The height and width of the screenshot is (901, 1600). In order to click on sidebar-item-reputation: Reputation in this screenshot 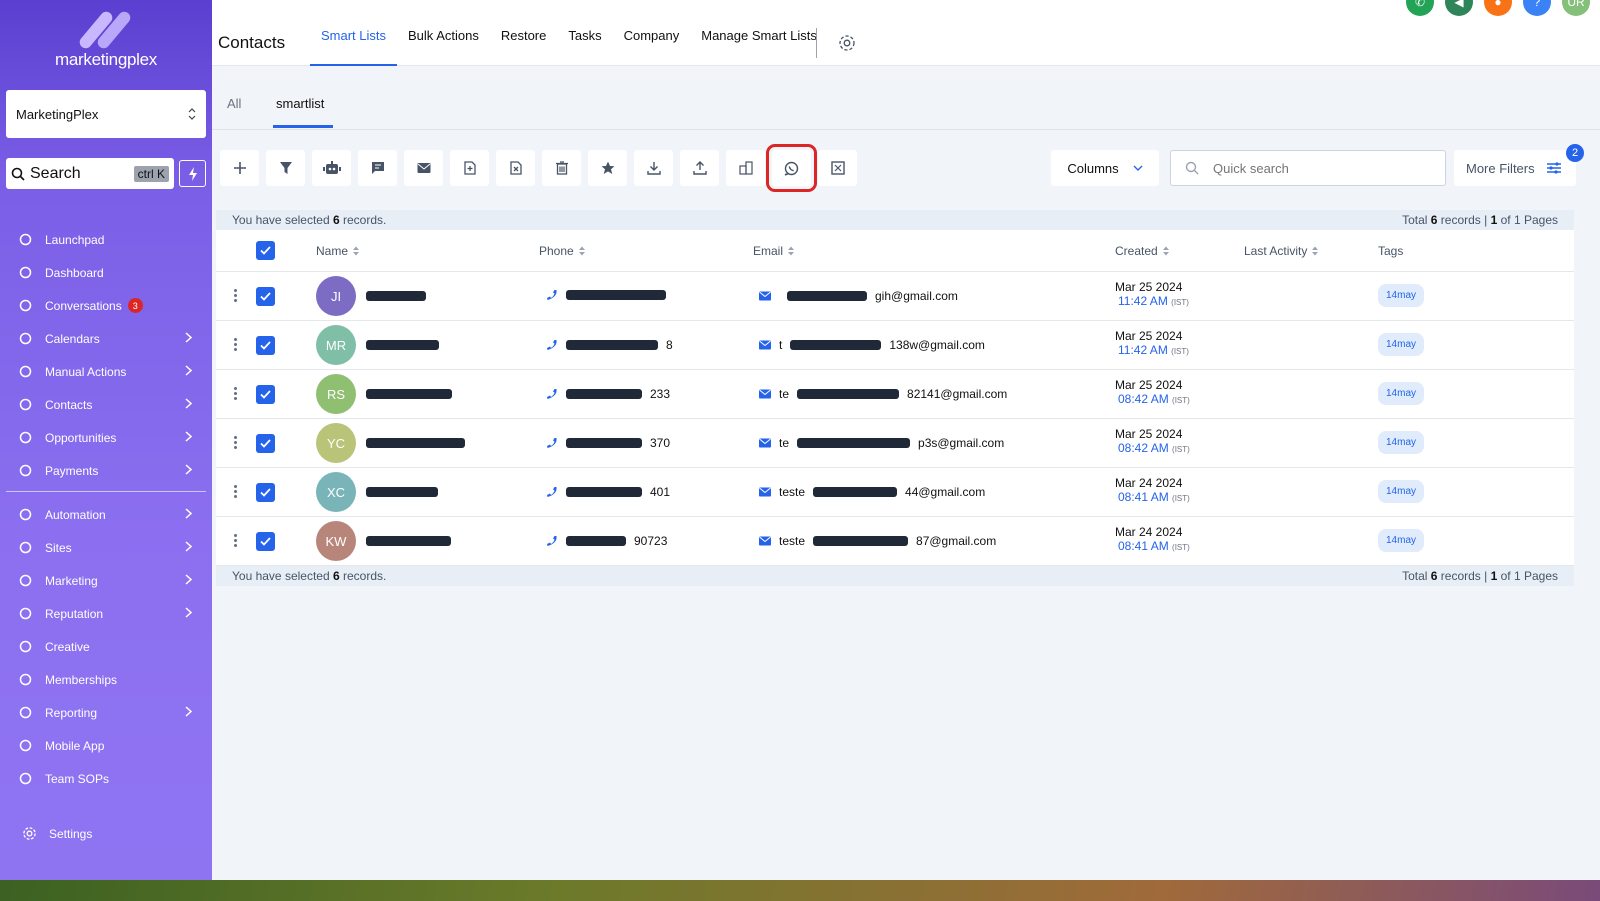, I will do `click(106, 613)`.